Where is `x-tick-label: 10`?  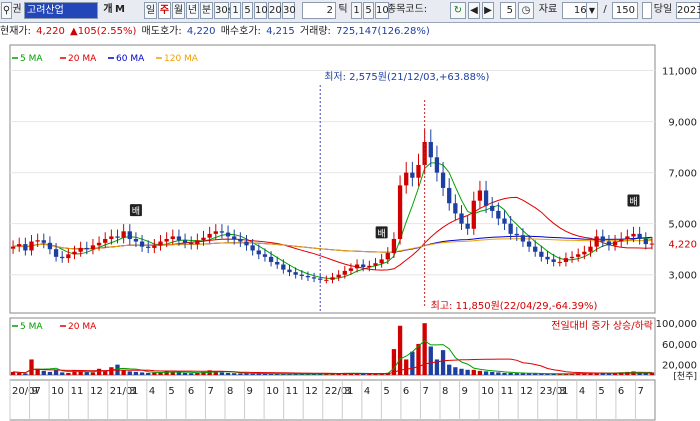
x-tick-label: 10 is located at coordinates (487, 391).